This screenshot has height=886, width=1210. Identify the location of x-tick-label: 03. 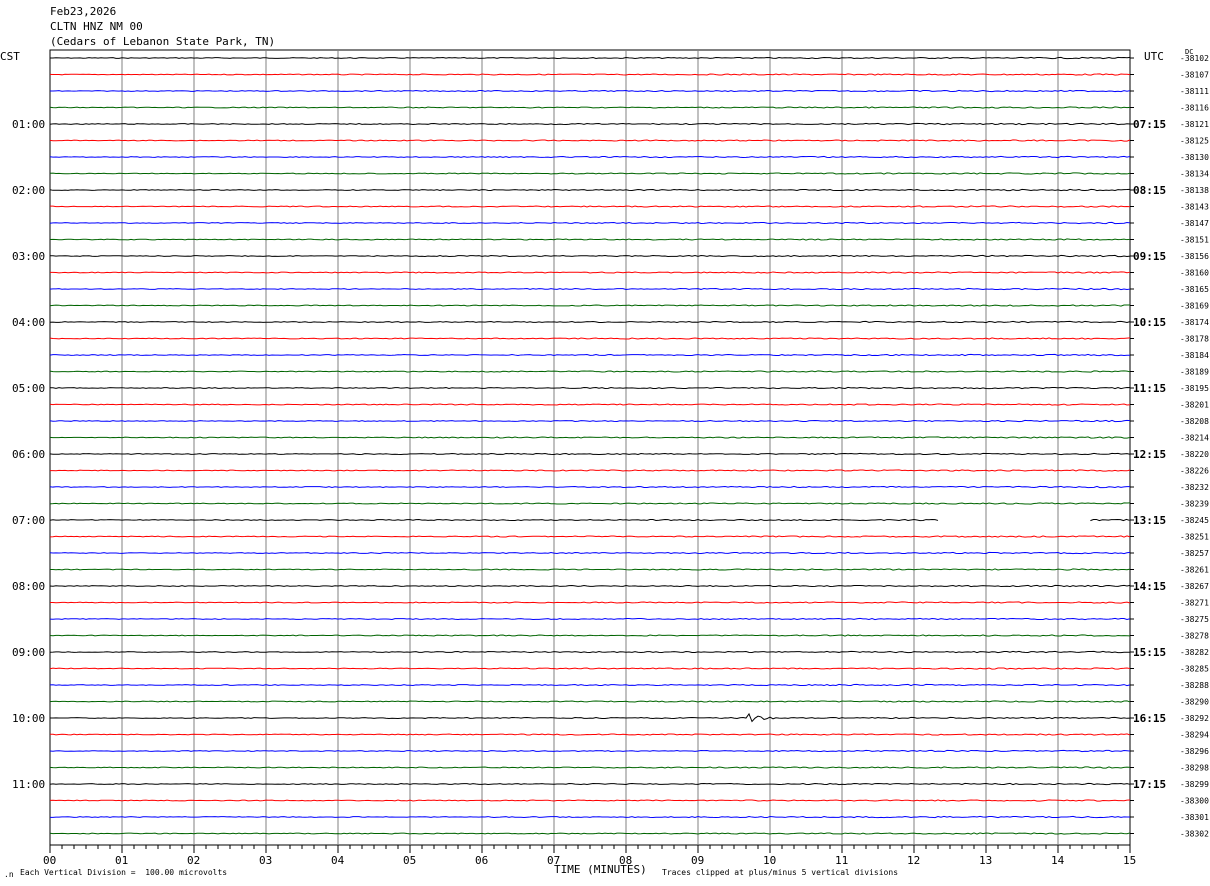
(265, 860).